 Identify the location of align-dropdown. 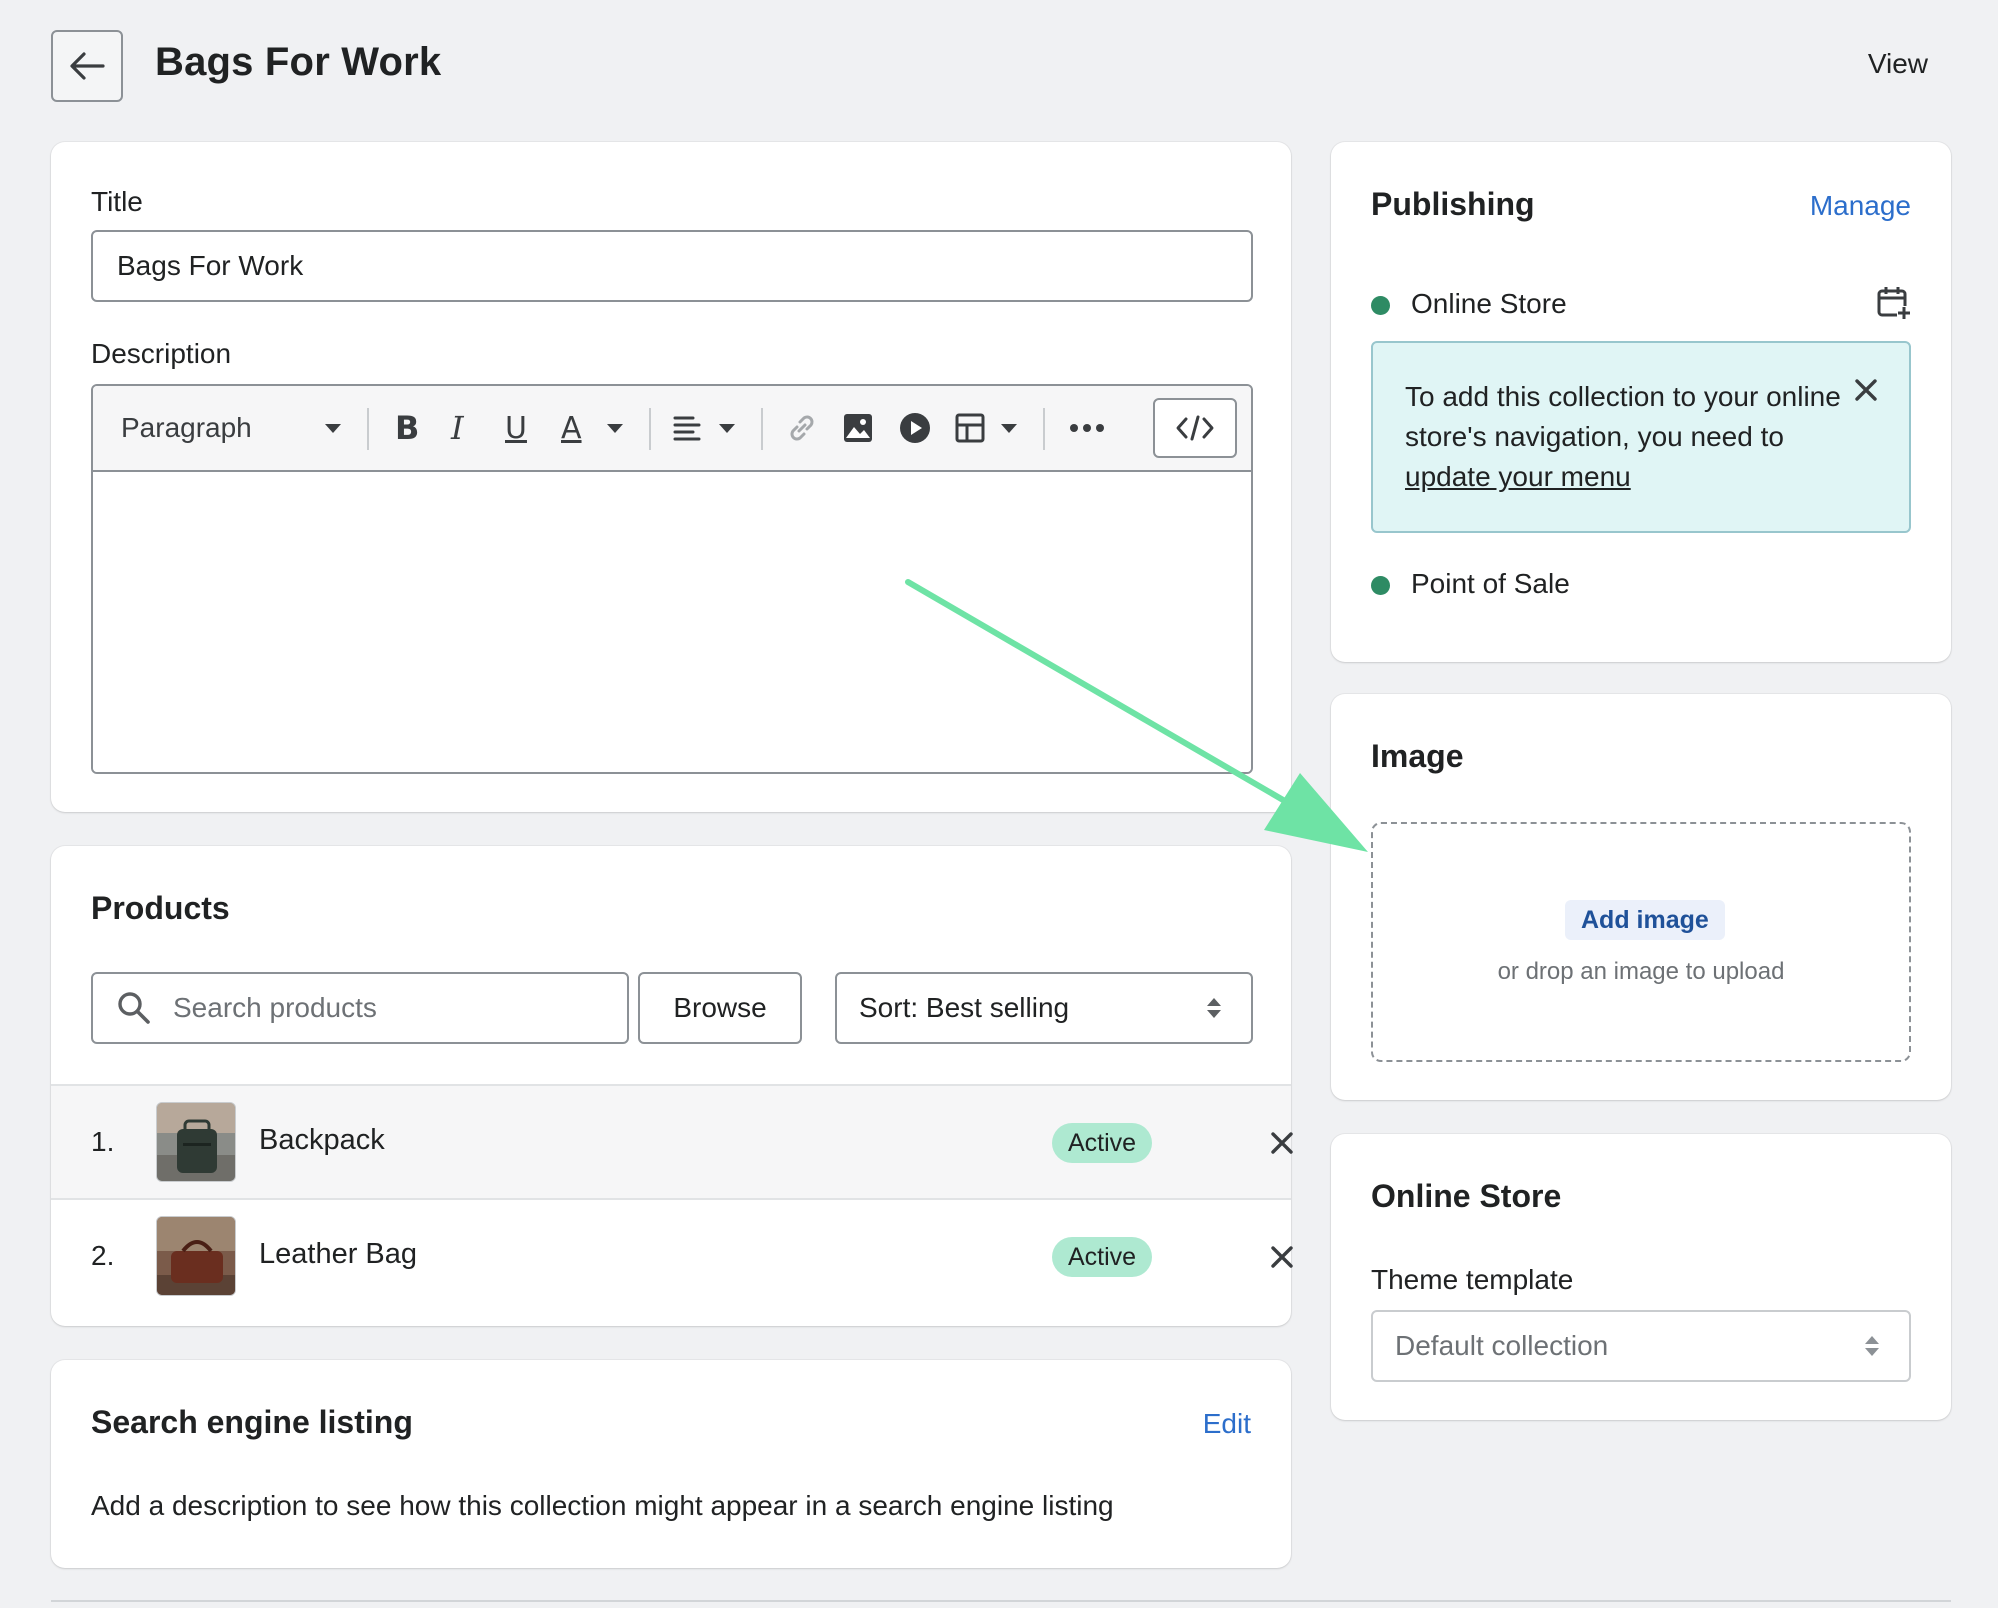
(704, 428).